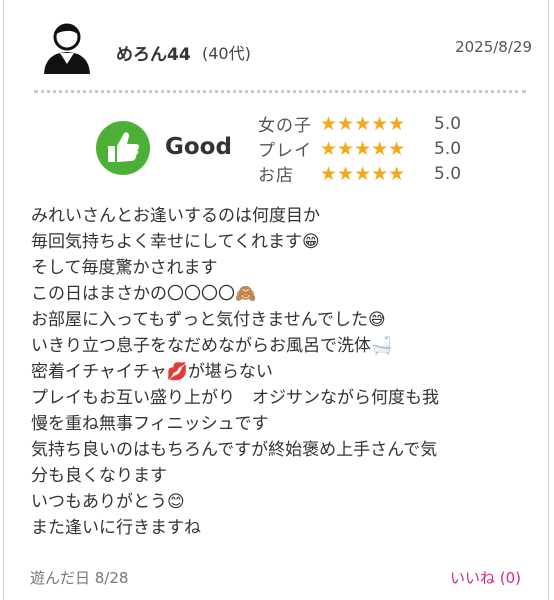 This screenshot has width=554, height=600. What do you see at coordinates (108, 502) in the screenshot?
I see `review-line: いつもありがとう😊` at bounding box center [108, 502].